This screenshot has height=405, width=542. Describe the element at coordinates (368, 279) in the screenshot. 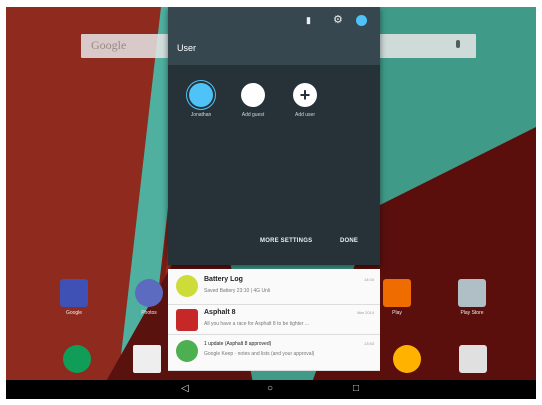

I see `notification-time: 14:04` at that location.